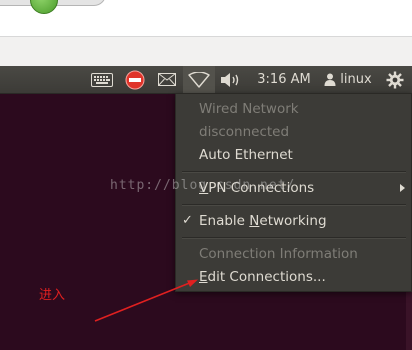  Describe the element at coordinates (356, 79) in the screenshot. I see `user-name: linux` at that location.